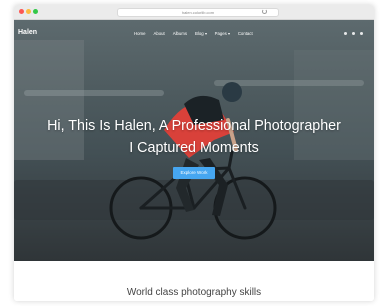 This screenshot has height=306, width=388. What do you see at coordinates (194, 292) in the screenshot?
I see `section-heading: World class photography skills` at bounding box center [194, 292].